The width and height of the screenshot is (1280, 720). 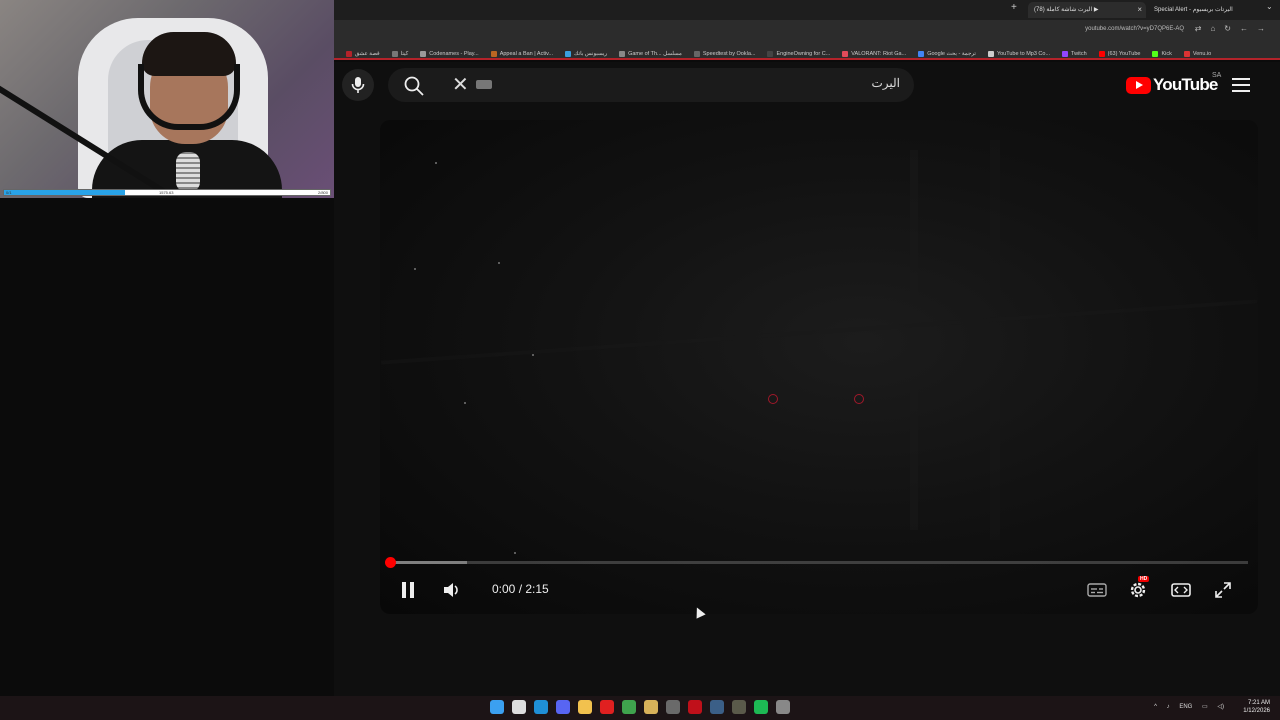 What do you see at coordinates (1256, 711) in the screenshot?
I see `clock-date: 1/12/2026` at bounding box center [1256, 711].